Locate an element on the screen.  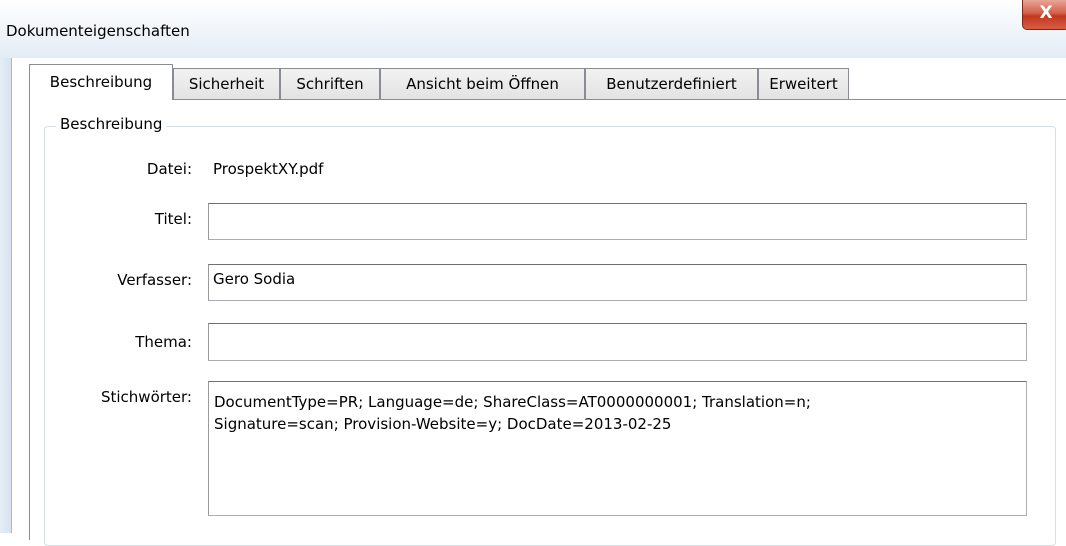
title-field is located at coordinates (617, 221).